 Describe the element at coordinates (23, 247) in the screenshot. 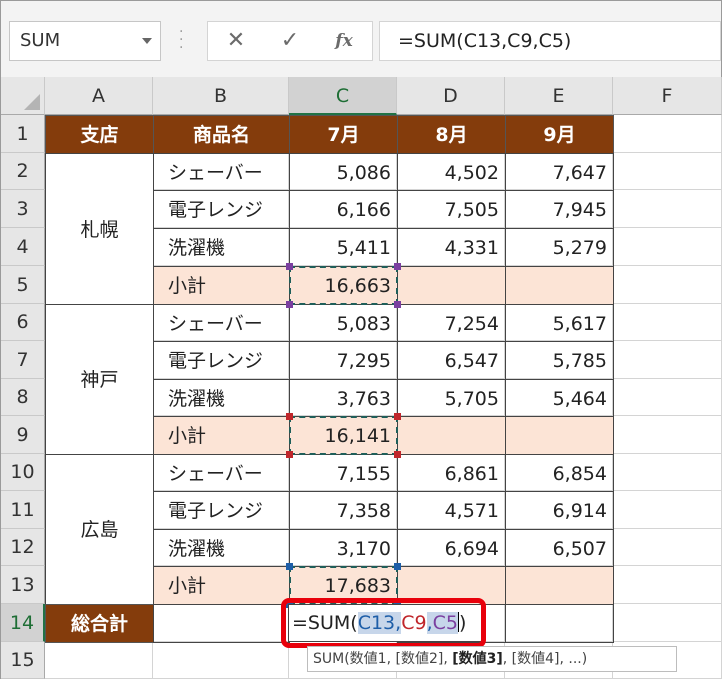

I see `row-header-4: 4` at that location.